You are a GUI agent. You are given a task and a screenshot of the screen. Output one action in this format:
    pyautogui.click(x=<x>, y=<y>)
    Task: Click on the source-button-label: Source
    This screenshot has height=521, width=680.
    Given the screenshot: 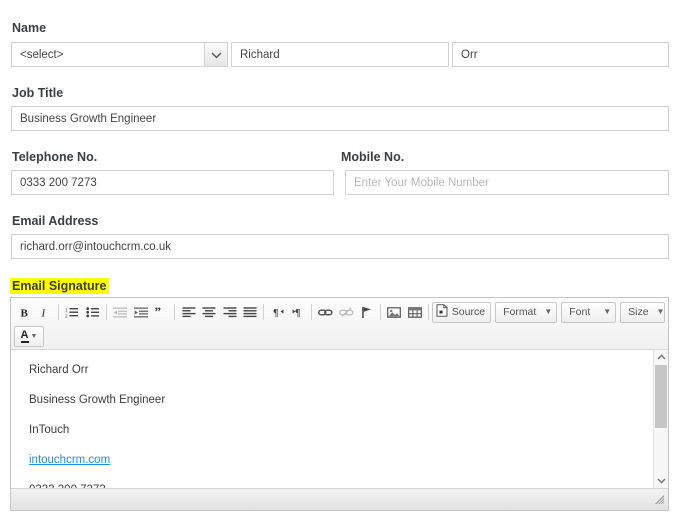 What is the action you would take?
    pyautogui.click(x=468, y=312)
    